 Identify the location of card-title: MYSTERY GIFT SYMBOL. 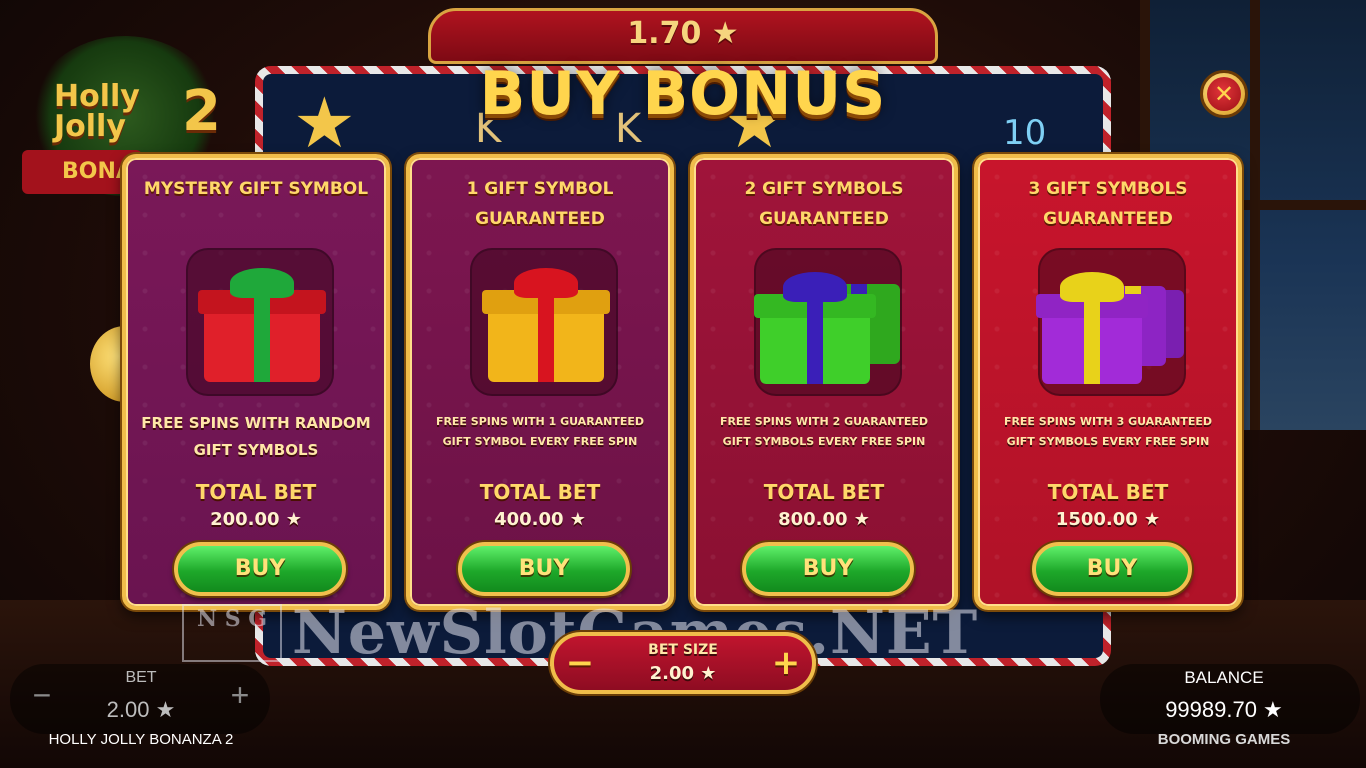
(256, 189).